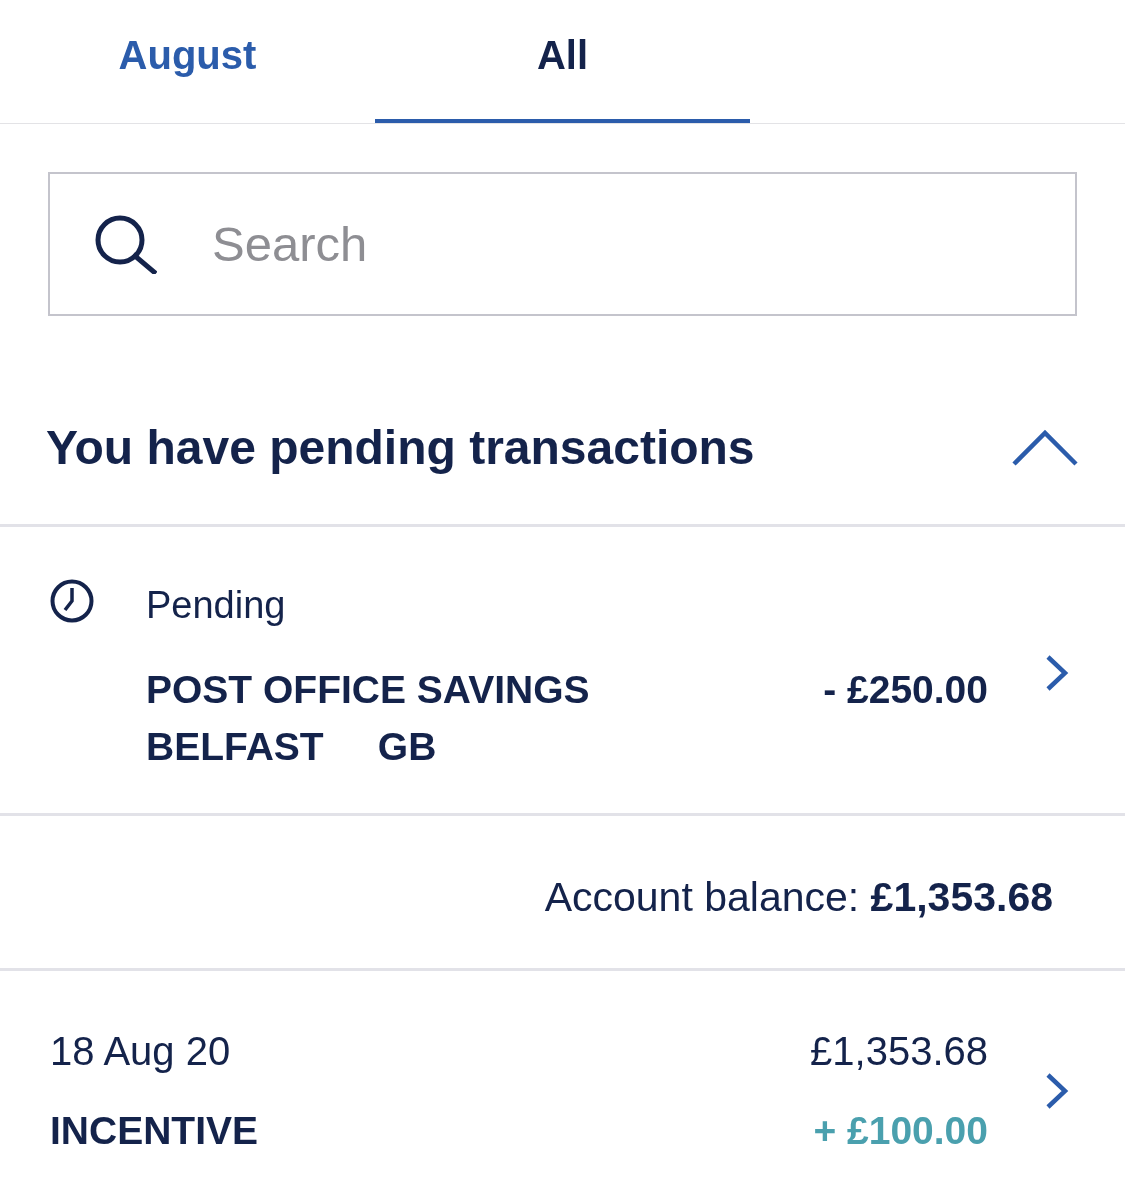  What do you see at coordinates (562, 244) in the screenshot?
I see `search-field: Search` at bounding box center [562, 244].